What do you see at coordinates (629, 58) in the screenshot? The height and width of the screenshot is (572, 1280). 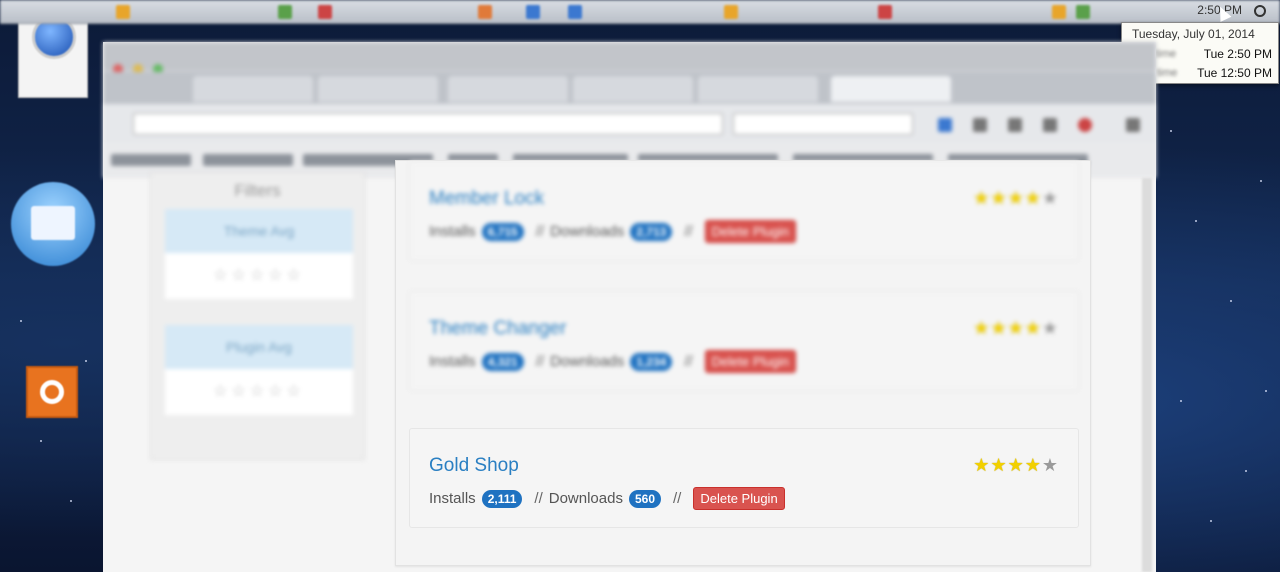 I see `browser-titlebar` at bounding box center [629, 58].